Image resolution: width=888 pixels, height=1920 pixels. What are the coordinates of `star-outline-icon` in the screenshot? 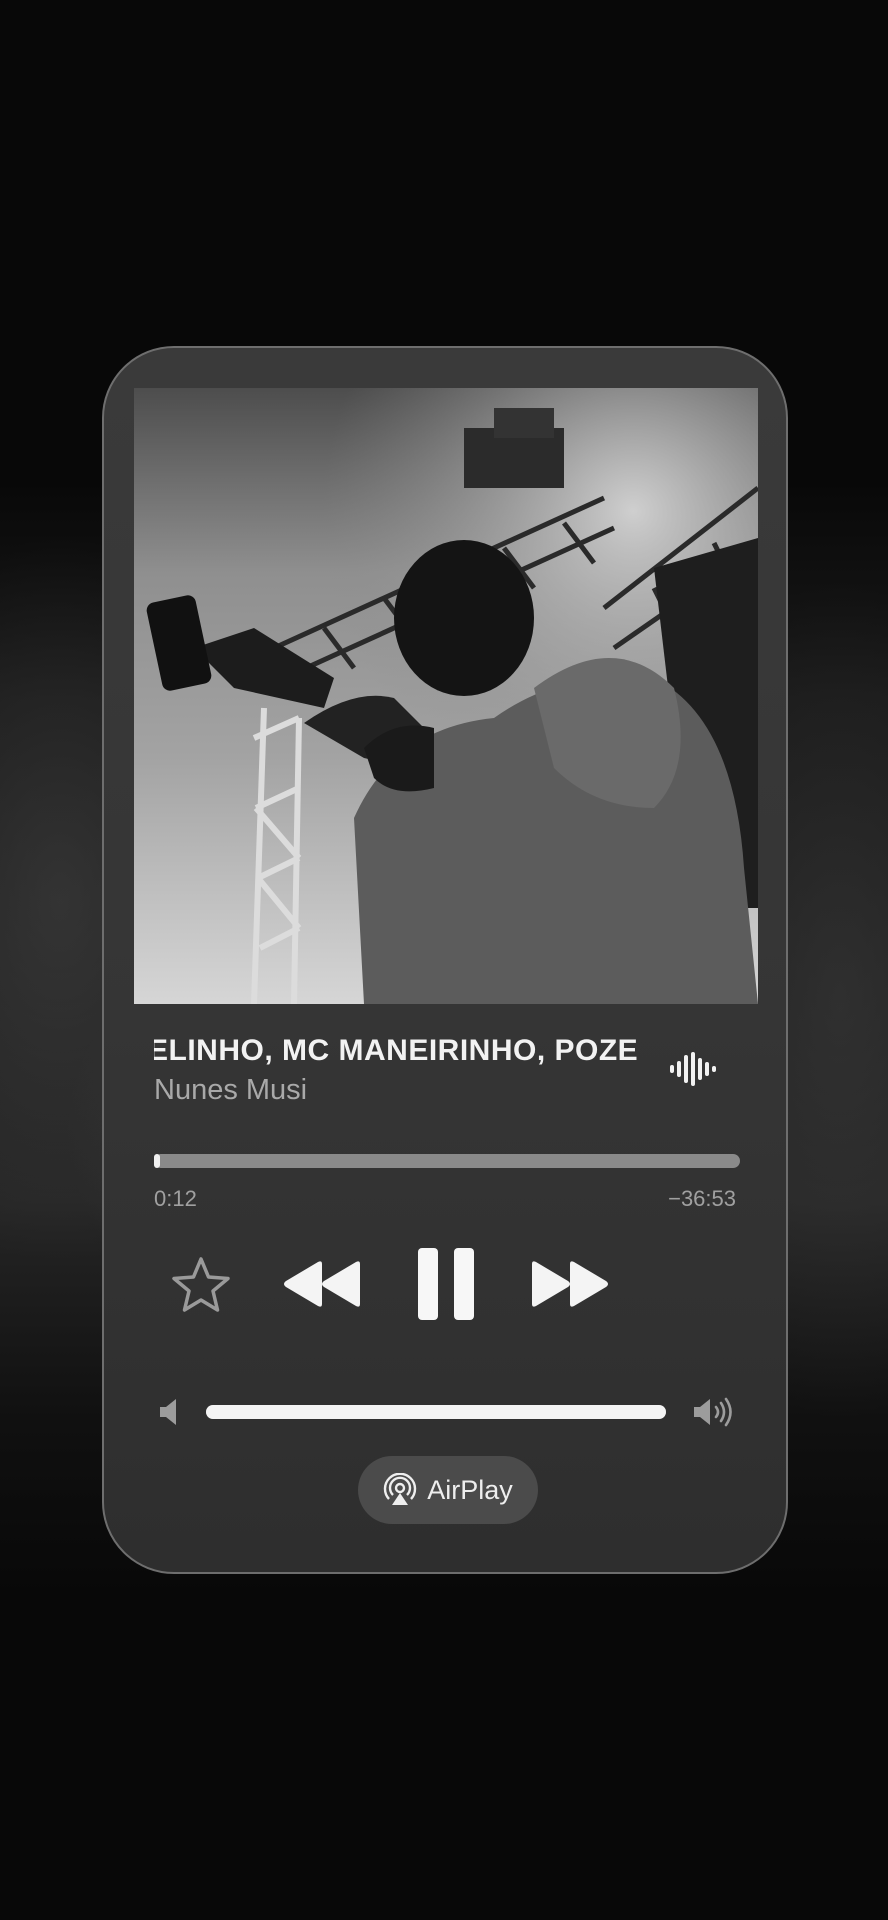 It's located at (201, 1285).